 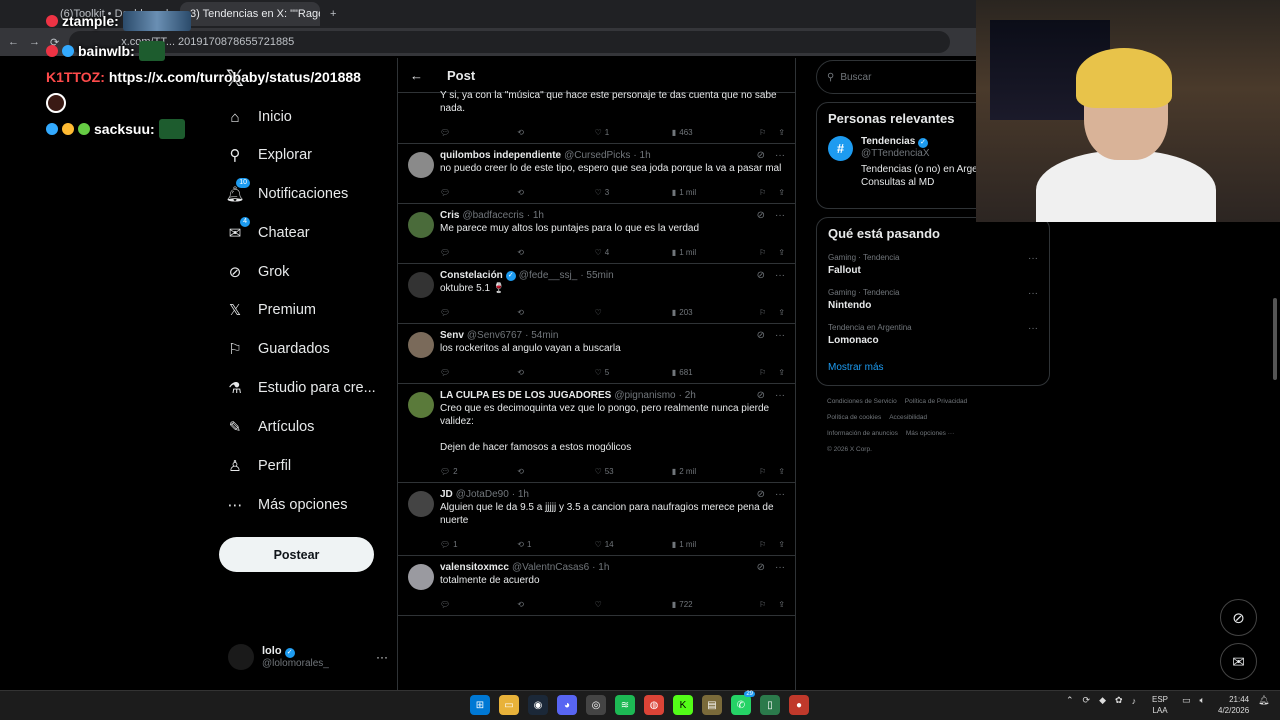 What do you see at coordinates (550, 567) in the screenshot?
I see `tweet-author-handle: @ValentnCasas6` at bounding box center [550, 567].